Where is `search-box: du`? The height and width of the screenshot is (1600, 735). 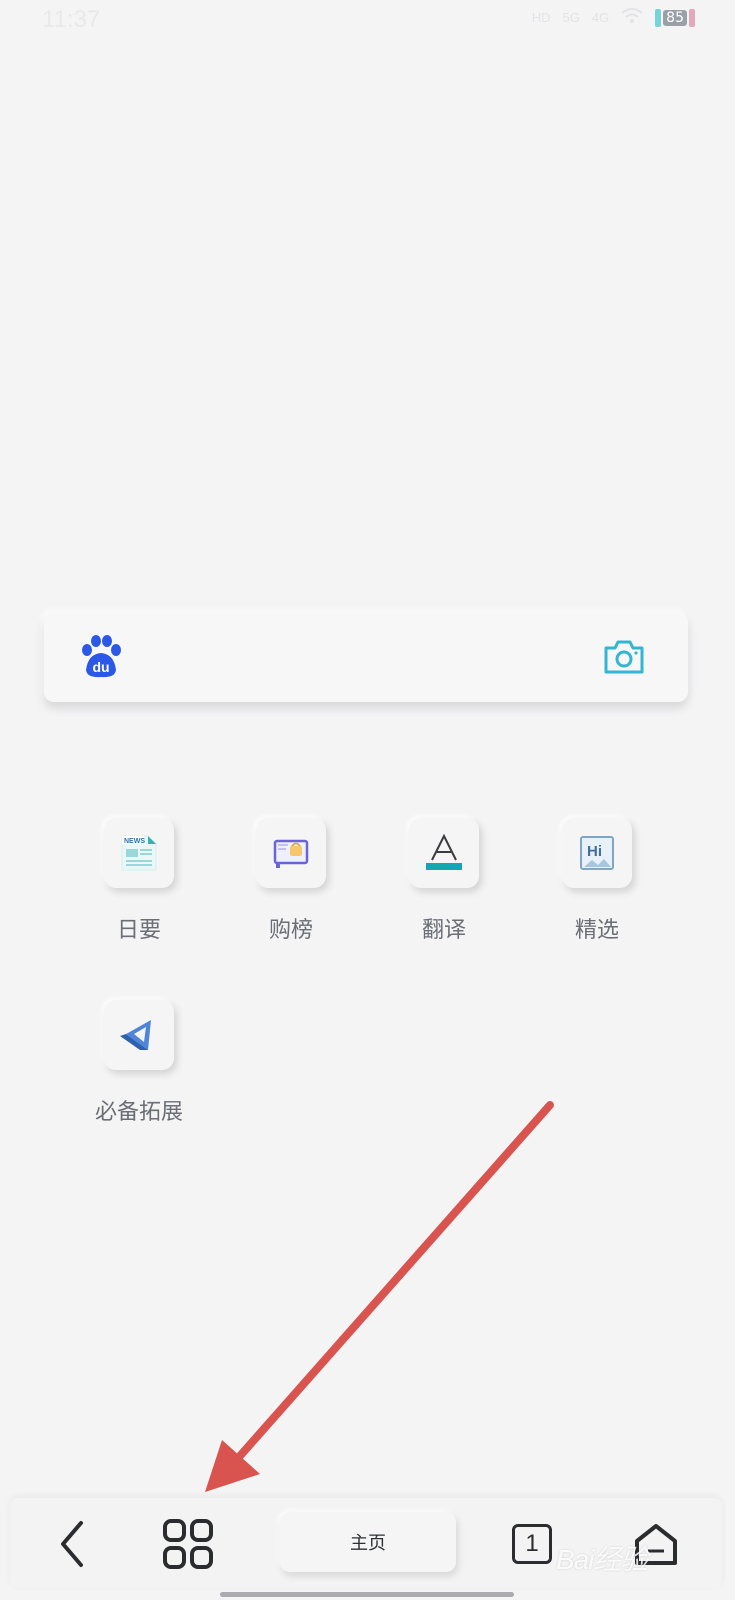
search-box: du is located at coordinates (366, 657).